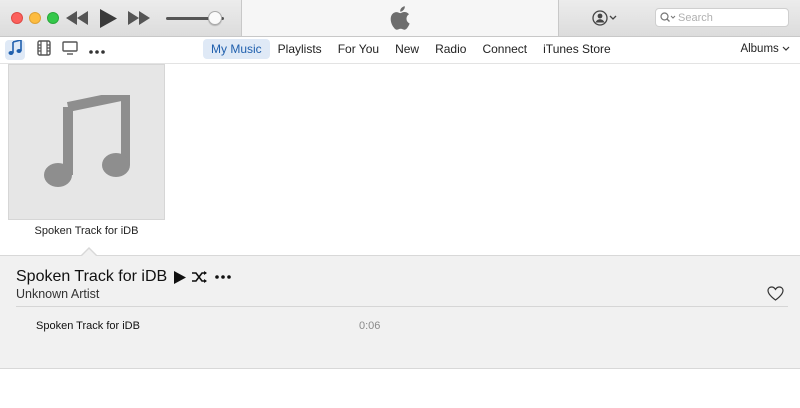 Image resolution: width=800 pixels, height=408 pixels. I want to click on music-note-icon, so click(87, 142).